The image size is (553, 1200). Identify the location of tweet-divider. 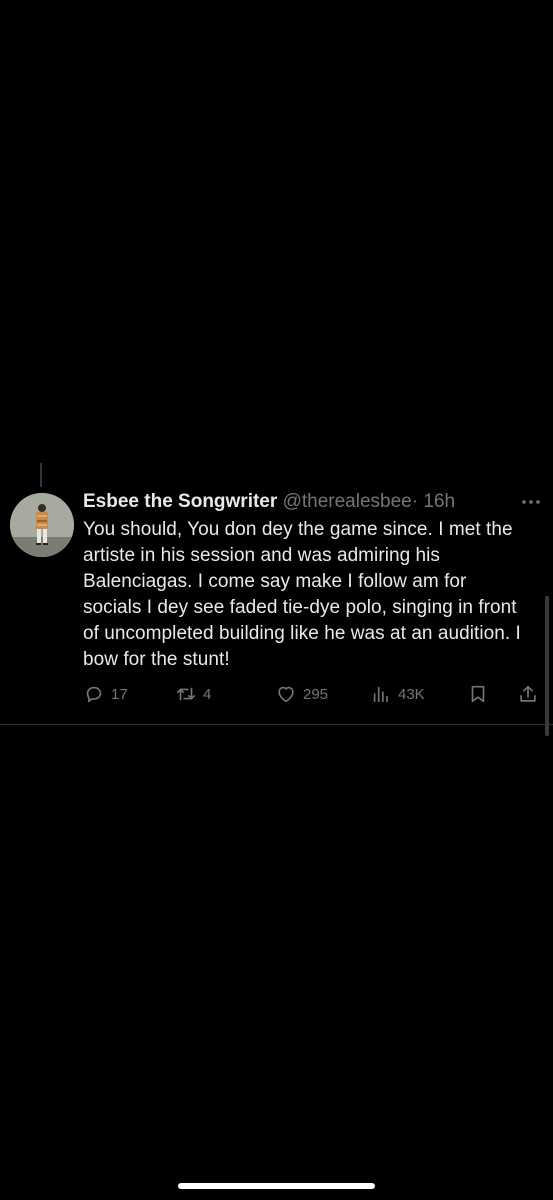
(276, 724).